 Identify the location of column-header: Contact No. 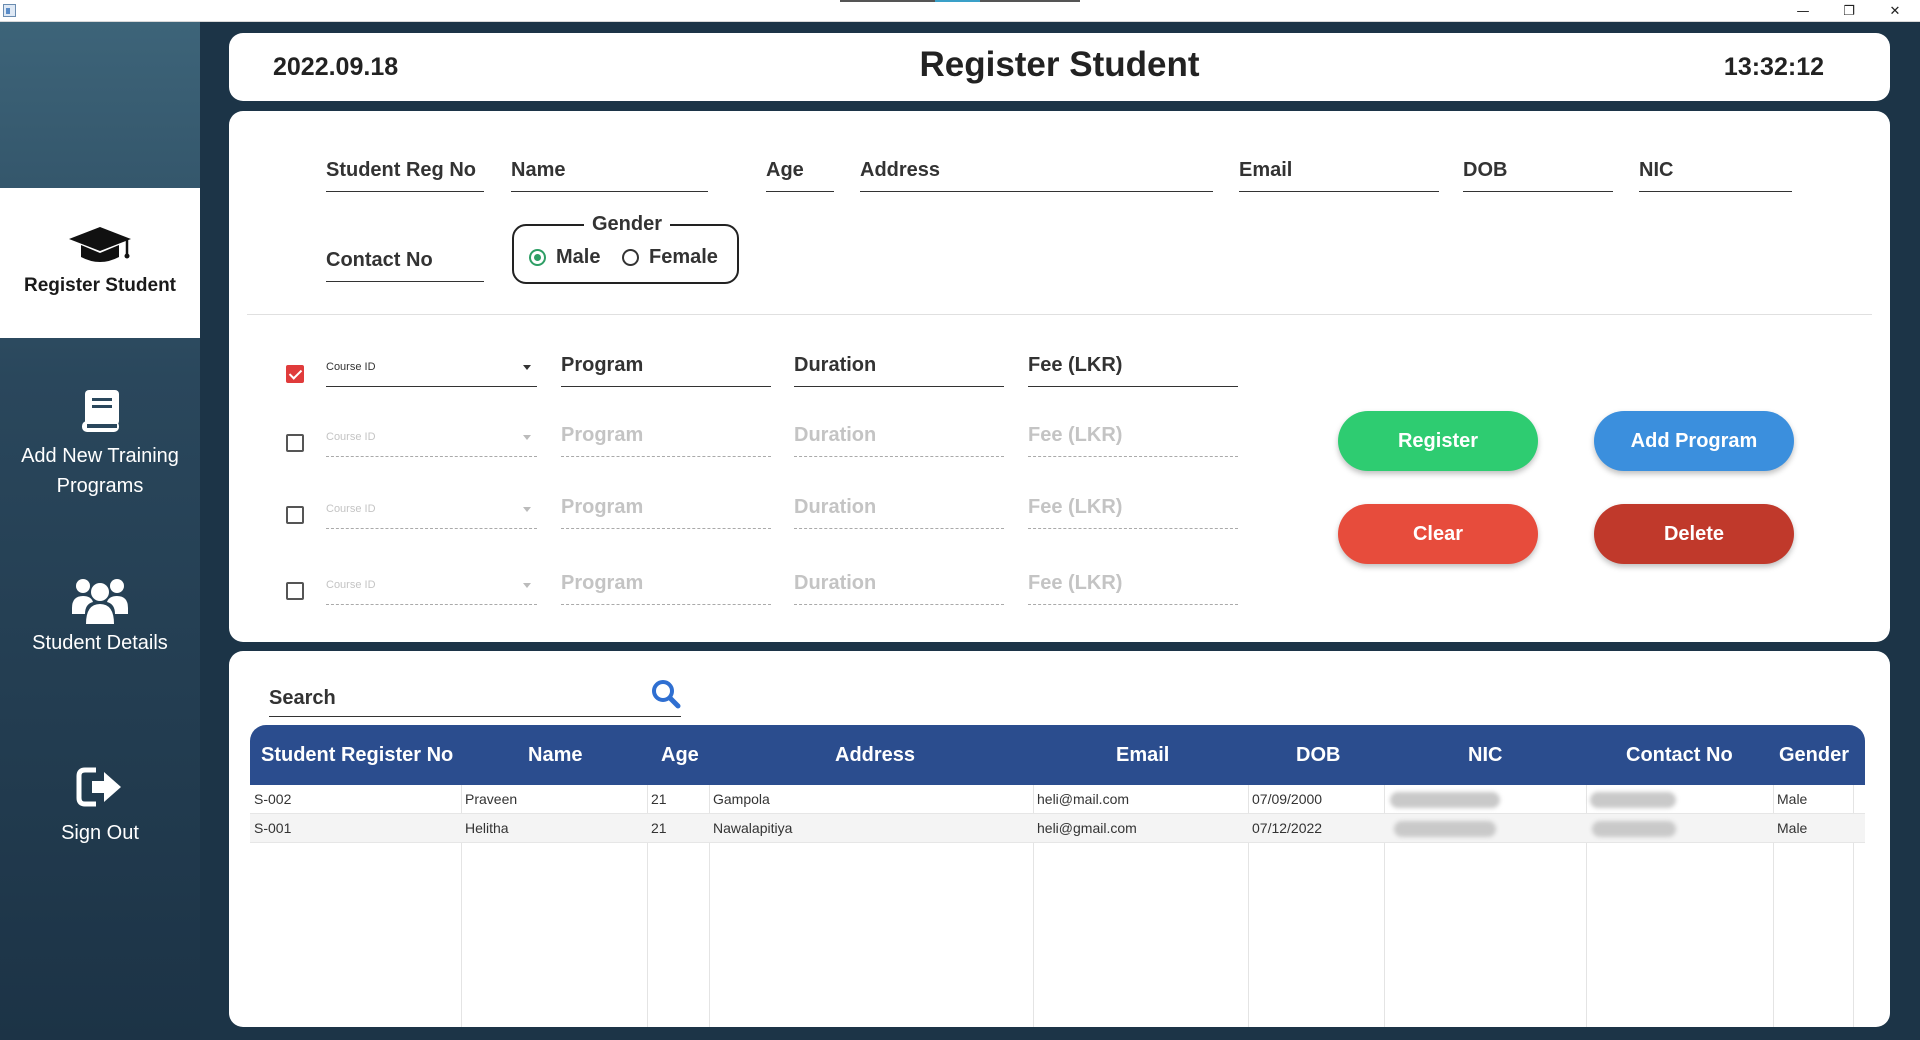
(1679, 755).